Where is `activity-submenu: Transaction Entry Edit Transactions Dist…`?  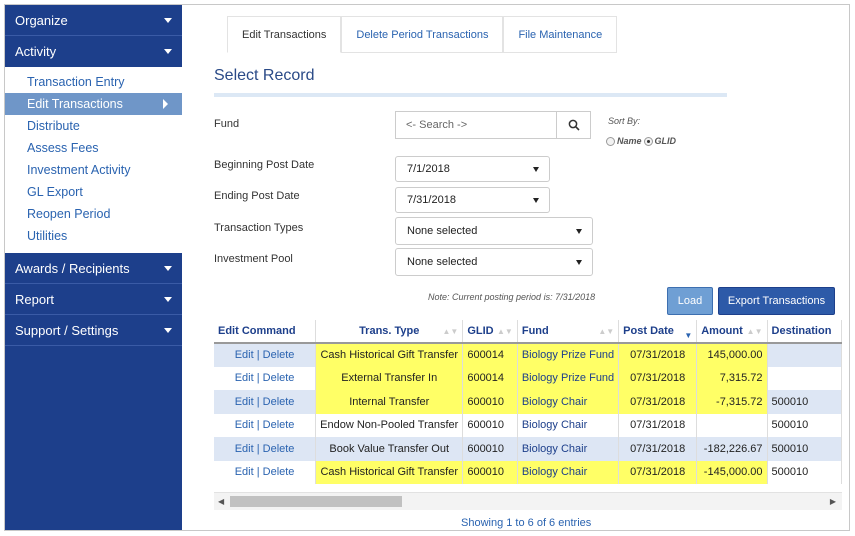
activity-submenu: Transaction Entry Edit Transactions Dist… is located at coordinates (93, 160).